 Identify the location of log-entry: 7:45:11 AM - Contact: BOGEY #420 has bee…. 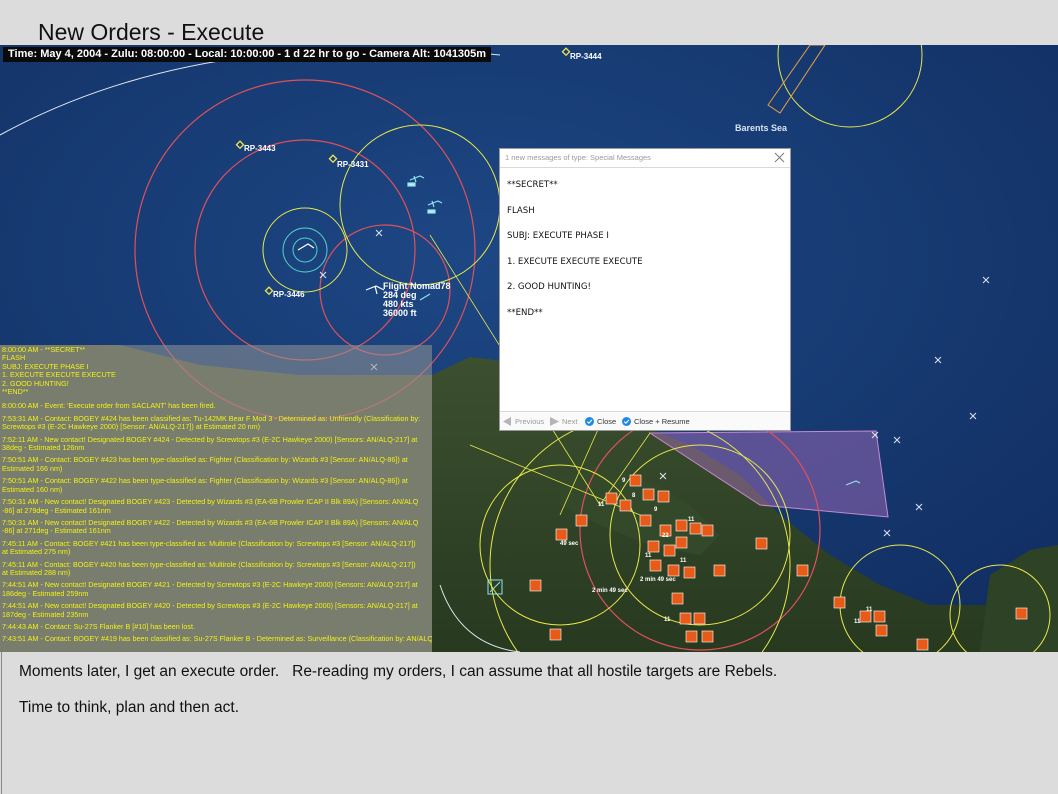
(217, 569).